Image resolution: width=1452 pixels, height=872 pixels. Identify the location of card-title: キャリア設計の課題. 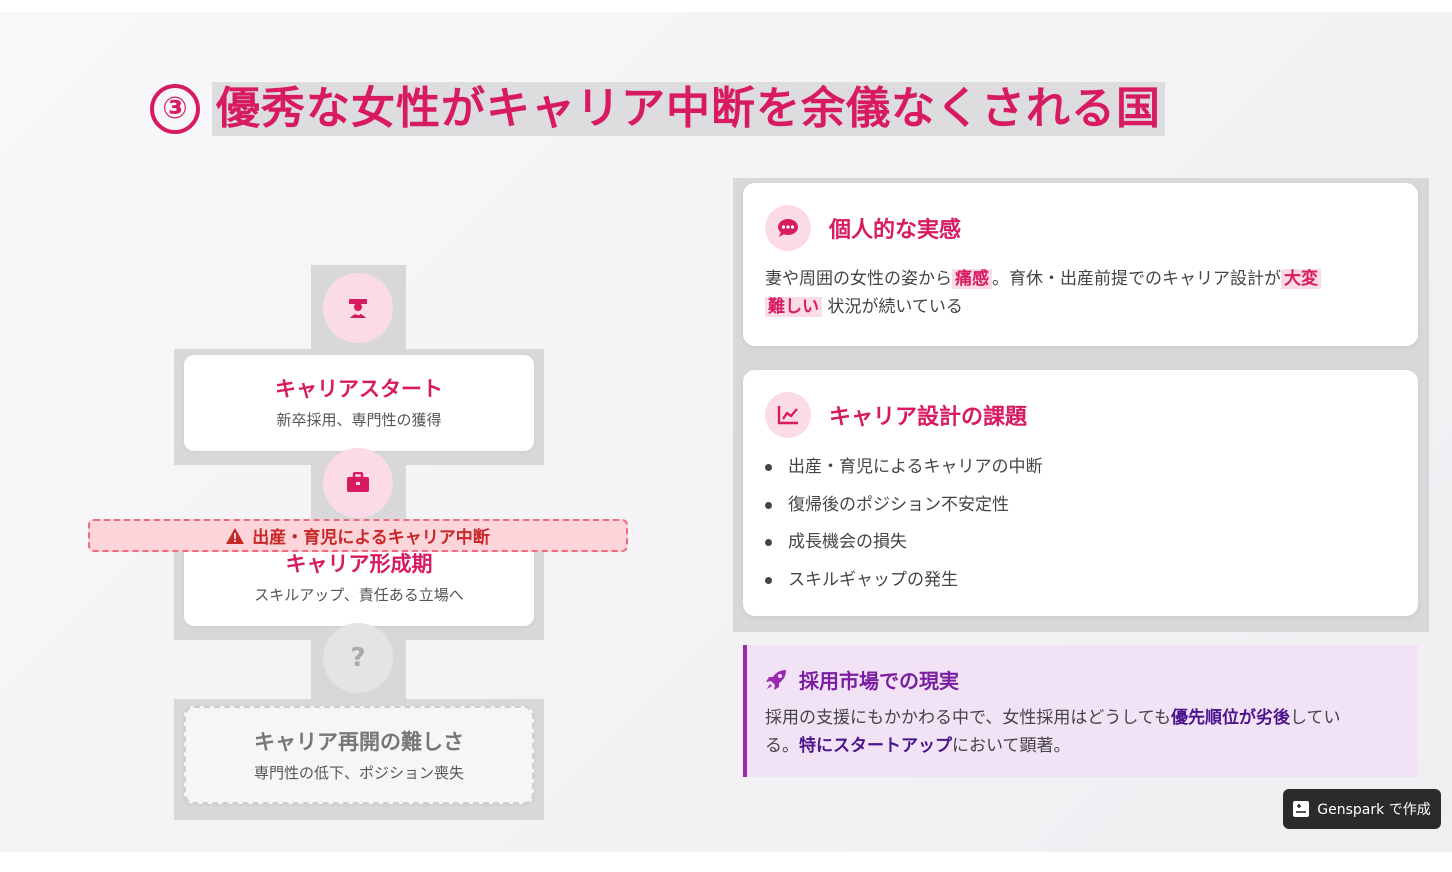
(928, 417).